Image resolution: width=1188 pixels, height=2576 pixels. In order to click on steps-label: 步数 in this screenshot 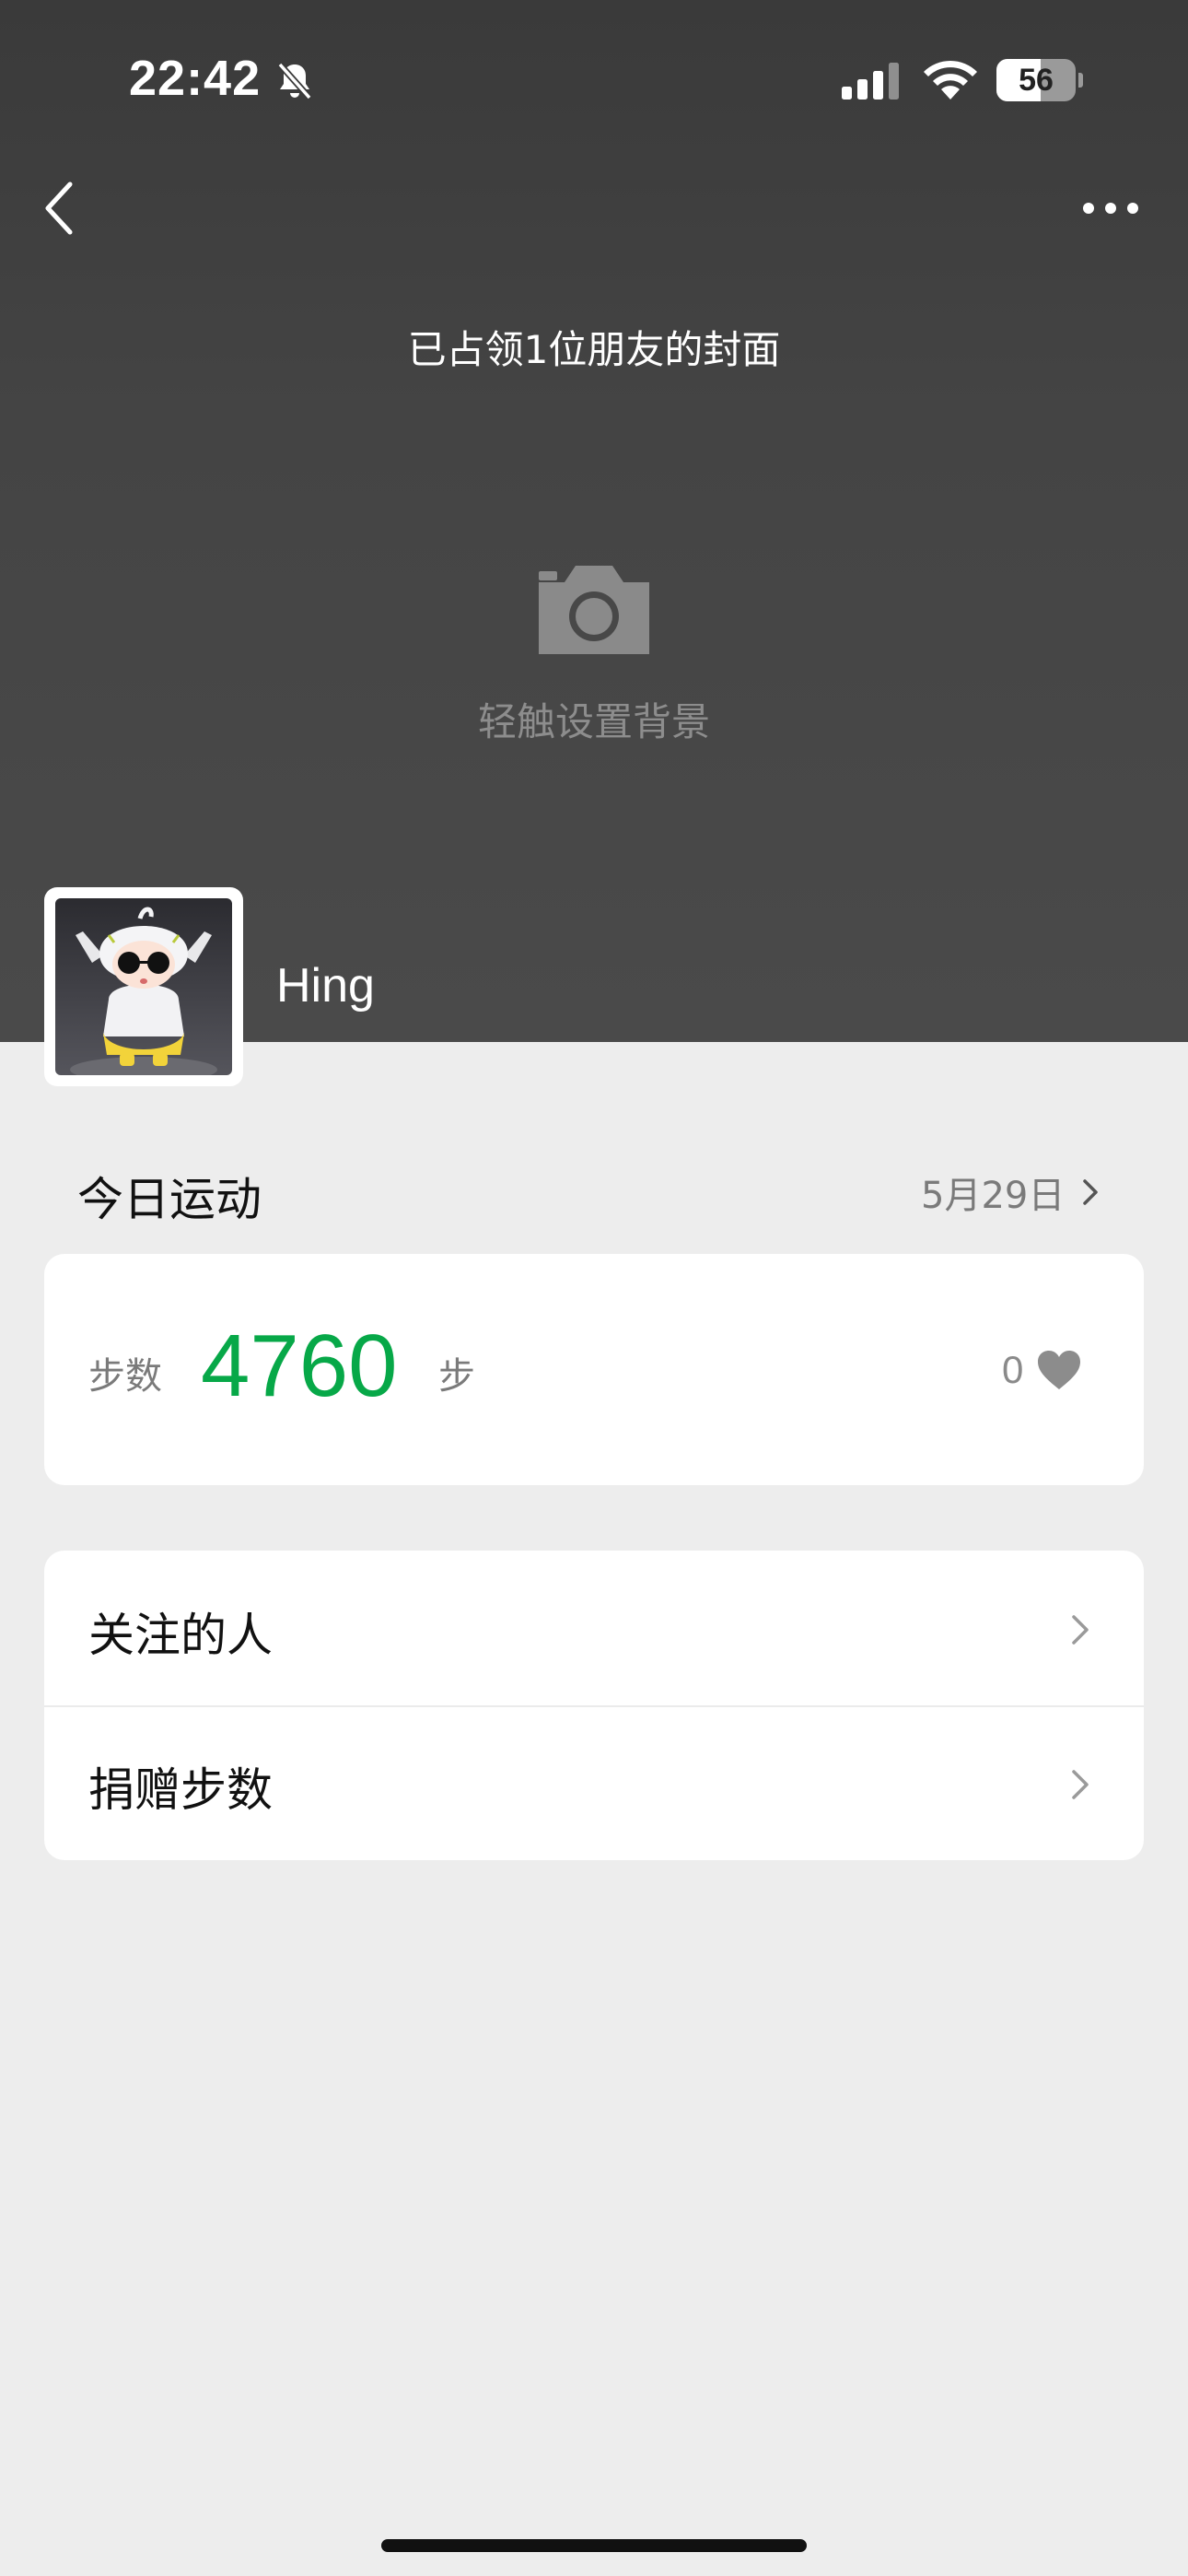, I will do `click(125, 1376)`.